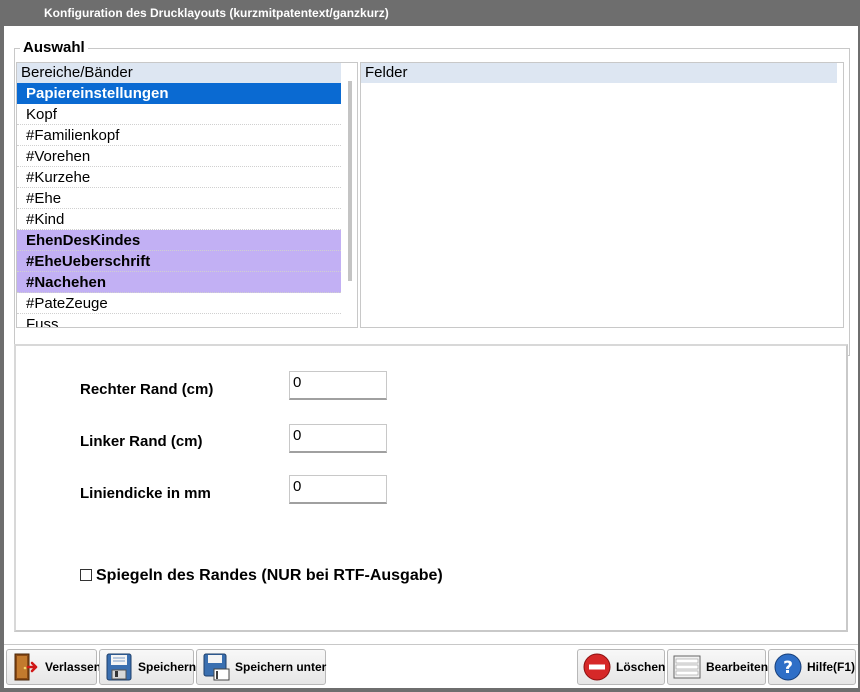  What do you see at coordinates (54, 47) in the screenshot?
I see `auswahl-legend: Auswahl` at bounding box center [54, 47].